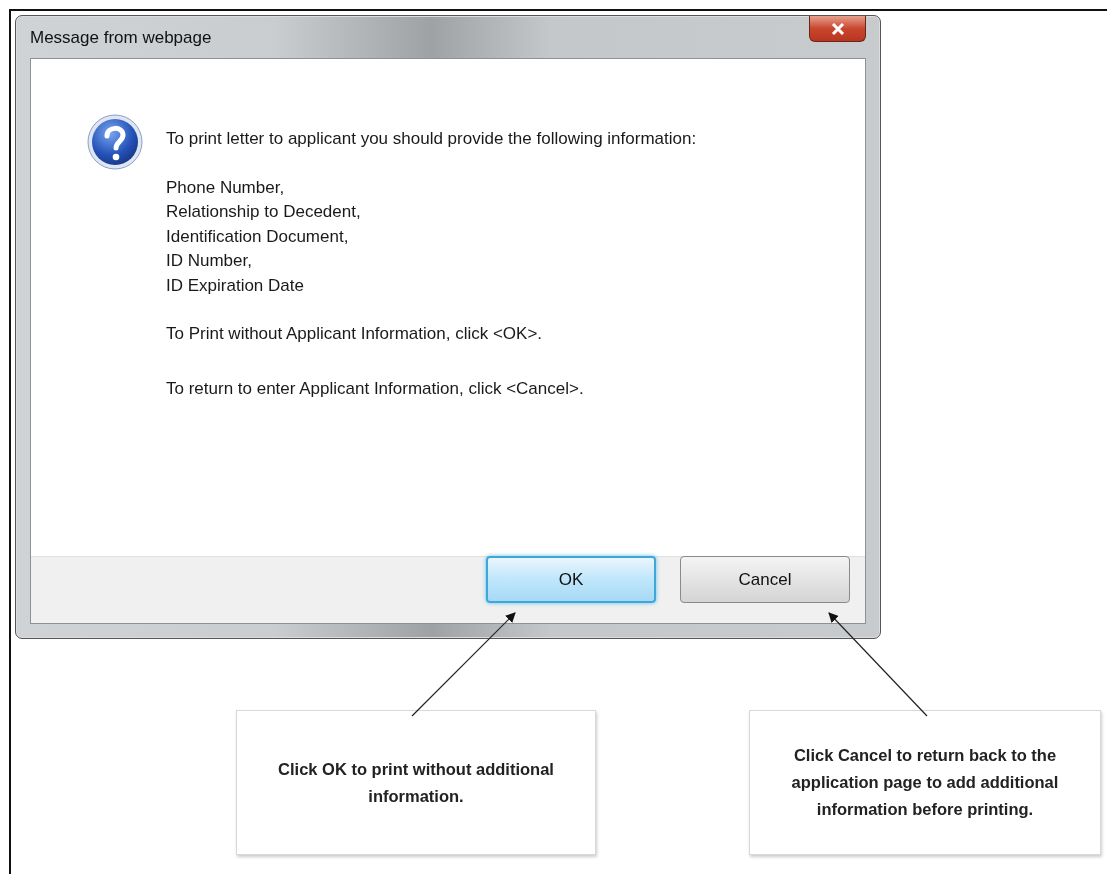 The width and height of the screenshot is (1107, 874). I want to click on close-button, so click(837, 29).